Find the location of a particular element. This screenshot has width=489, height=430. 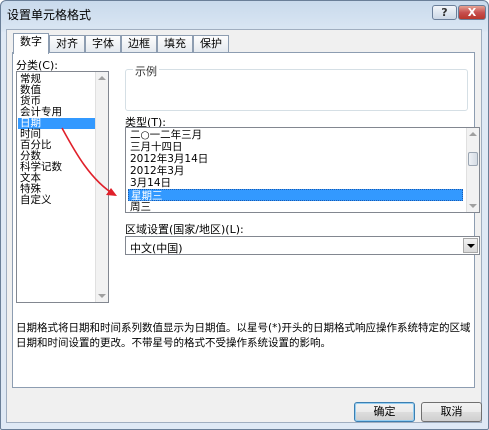

locale-select: 中文(中国) is located at coordinates (302, 245).